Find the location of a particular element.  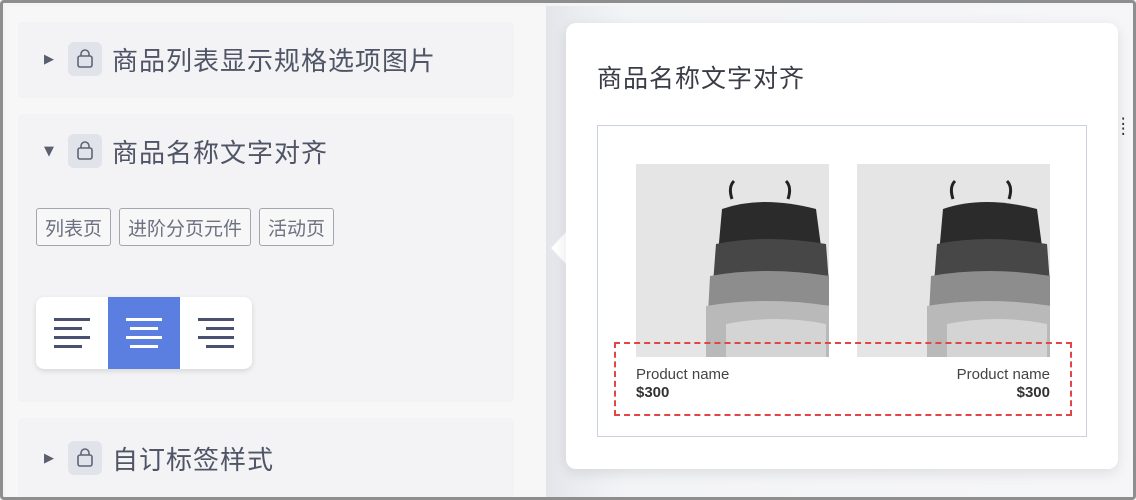

section-header-name-alignment: ▼ 商品名称文字对齐 is located at coordinates (266, 151).